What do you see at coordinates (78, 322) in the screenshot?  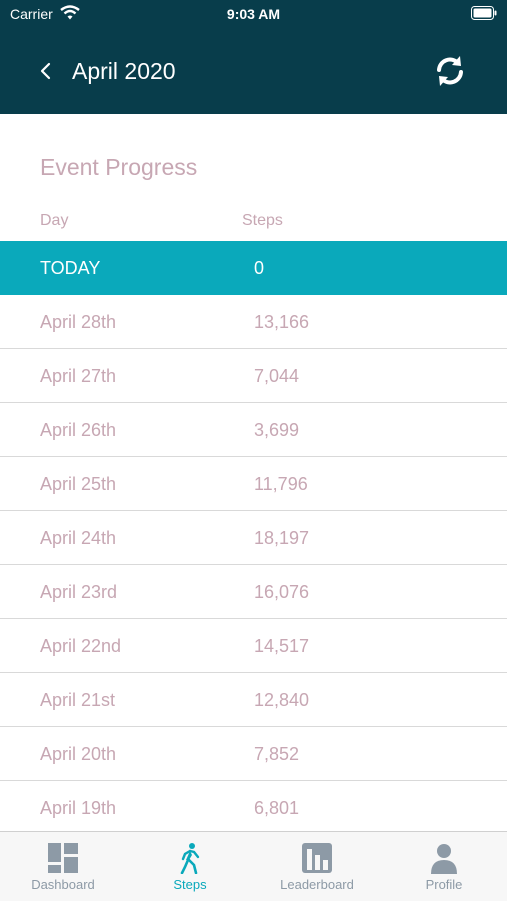 I see `row-day: April 28th` at bounding box center [78, 322].